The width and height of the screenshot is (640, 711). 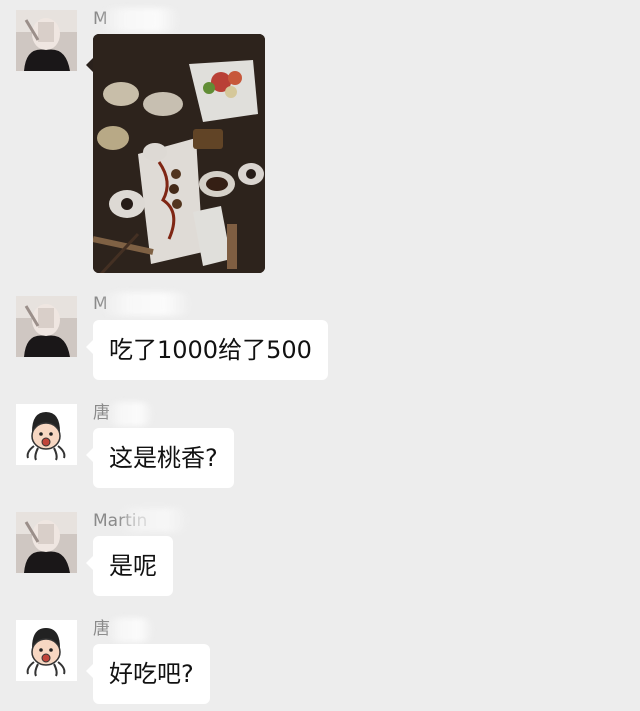 What do you see at coordinates (320, 663) in the screenshot?
I see `chat-message: 唐 好吃吧?` at bounding box center [320, 663].